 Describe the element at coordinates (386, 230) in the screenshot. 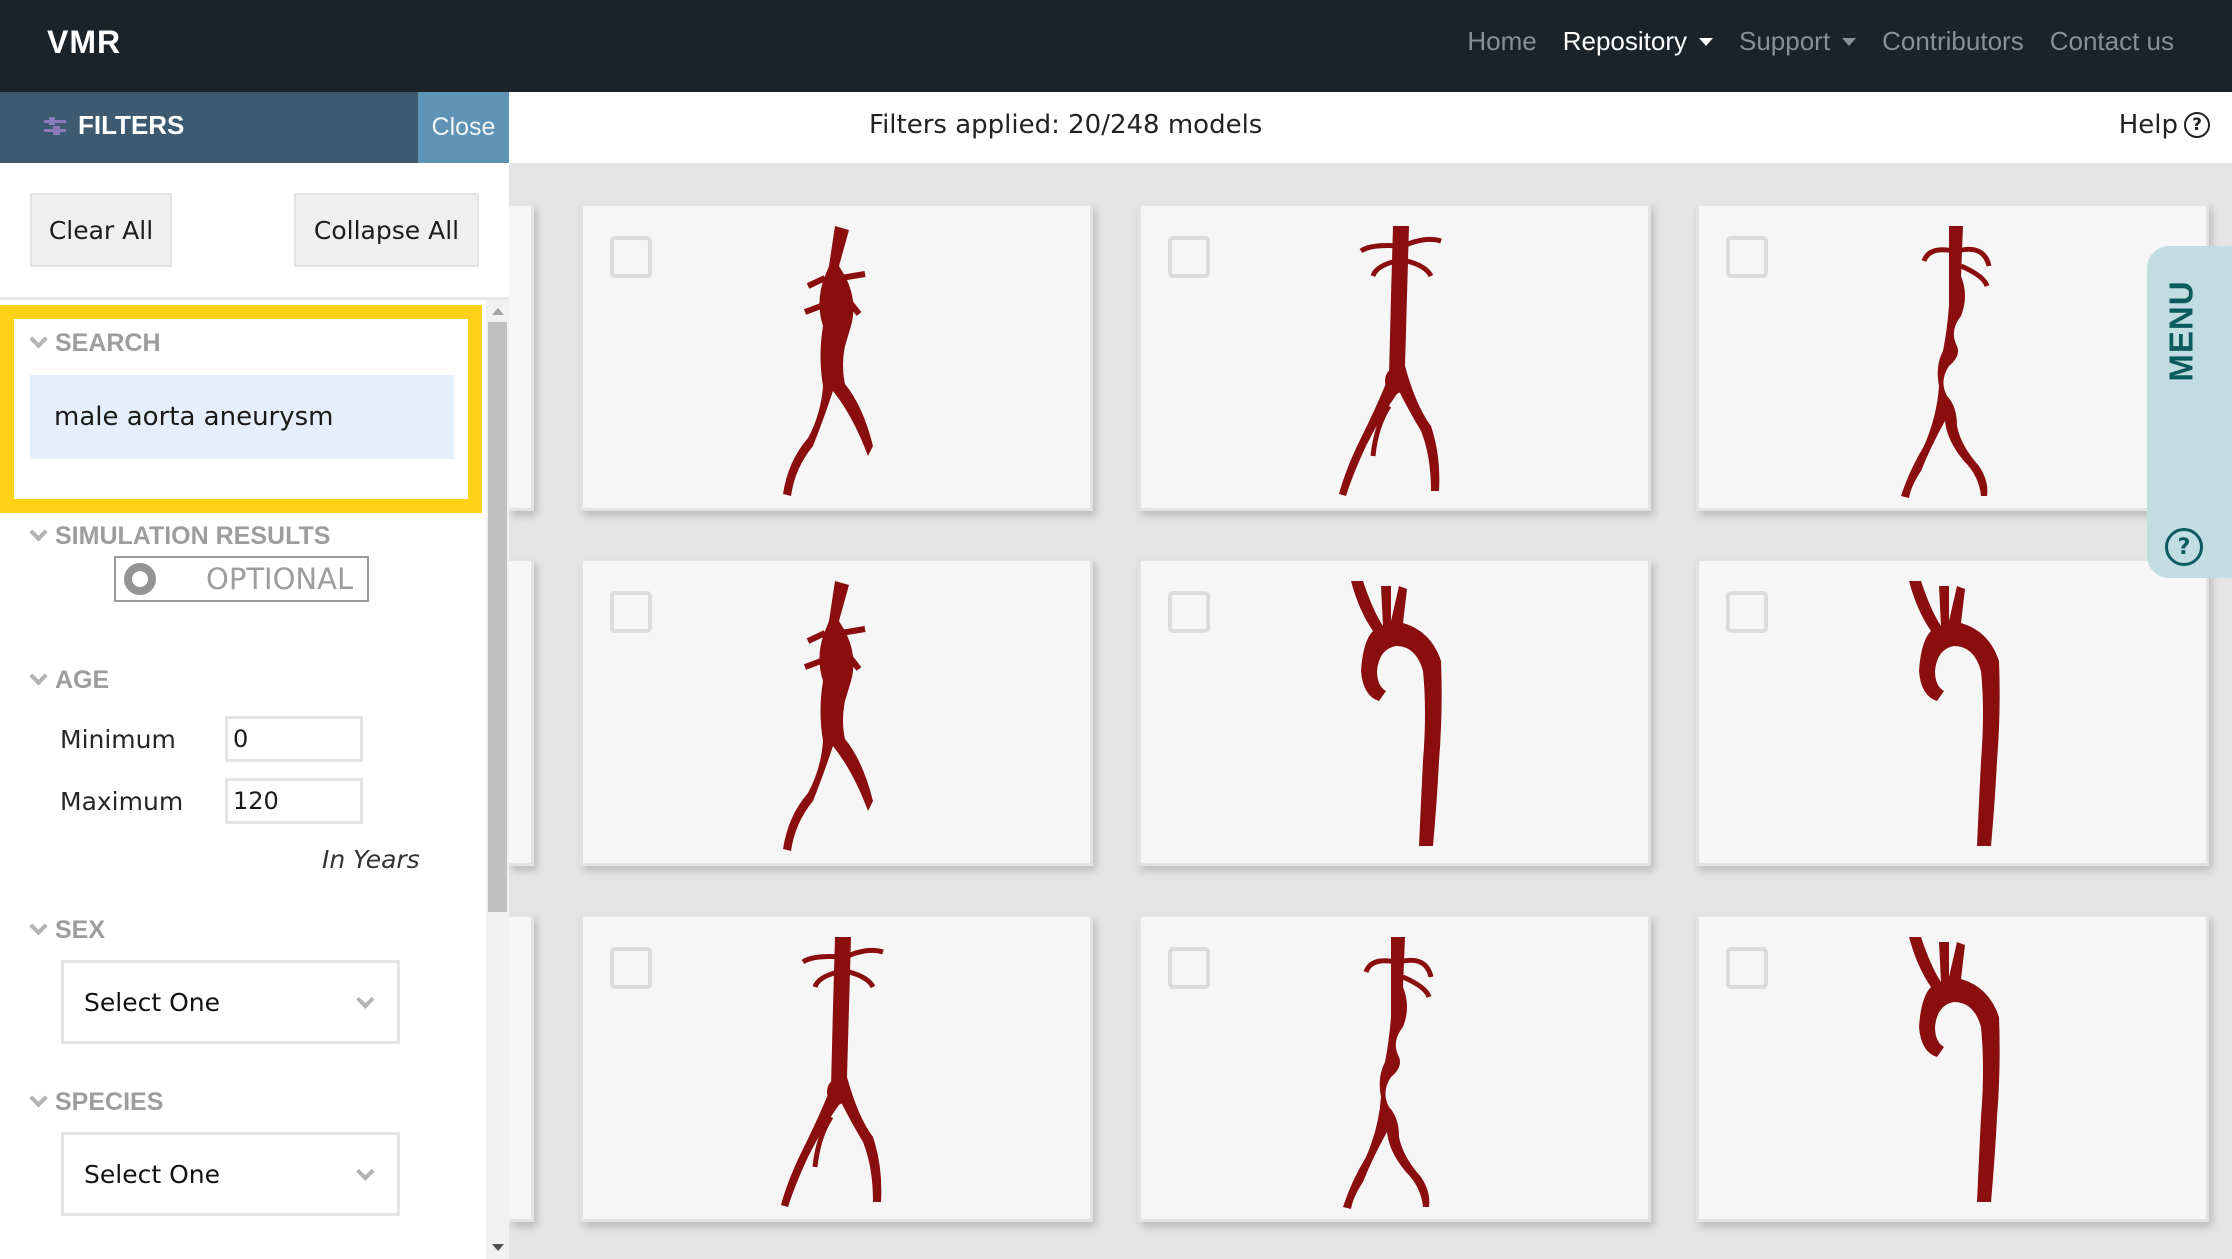

I see `collapse-all-button: Collapse All` at that location.